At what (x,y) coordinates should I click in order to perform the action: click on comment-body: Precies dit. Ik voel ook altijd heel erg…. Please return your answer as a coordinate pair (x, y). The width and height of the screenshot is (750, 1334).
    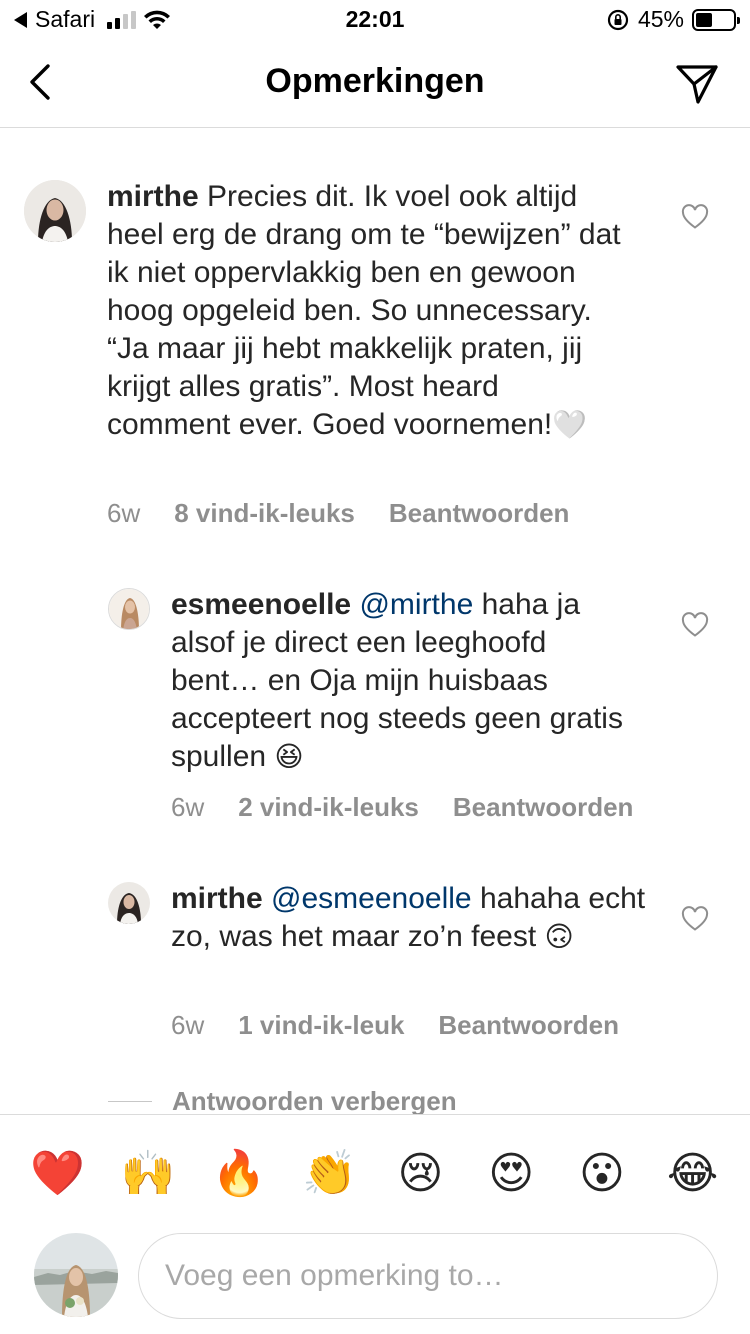
    Looking at the image, I should click on (364, 310).